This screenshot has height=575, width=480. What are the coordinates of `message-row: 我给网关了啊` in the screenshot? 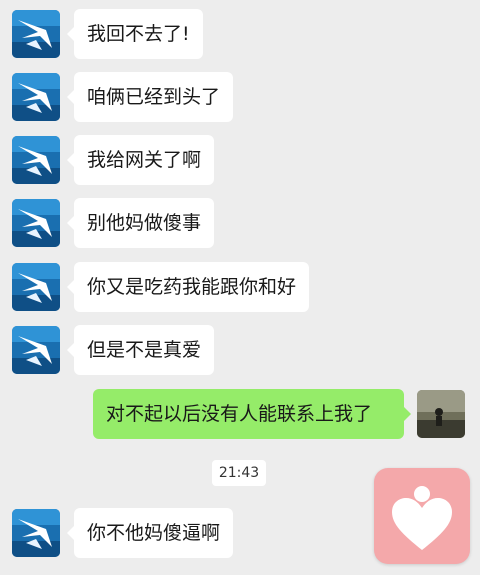 It's located at (240, 160).